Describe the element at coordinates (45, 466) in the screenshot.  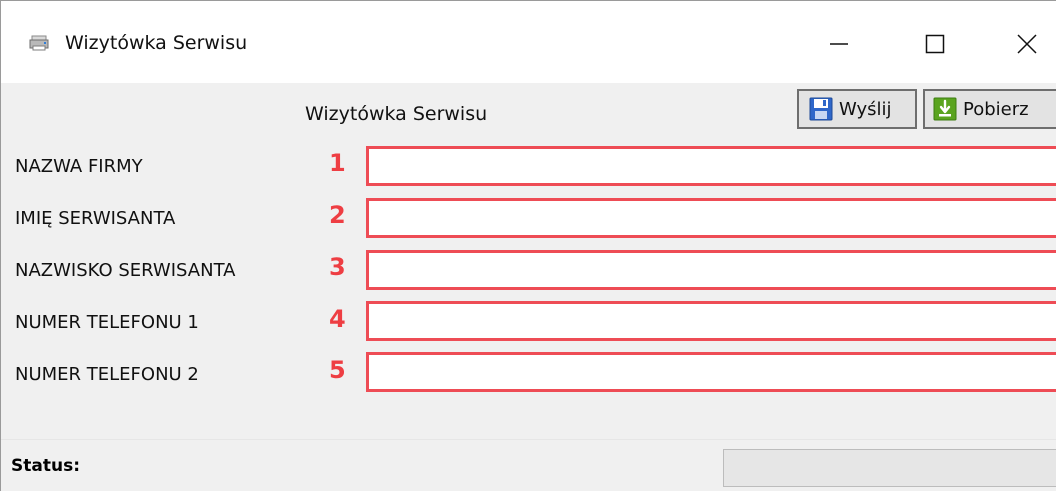
I see `status-label: Status:` at that location.